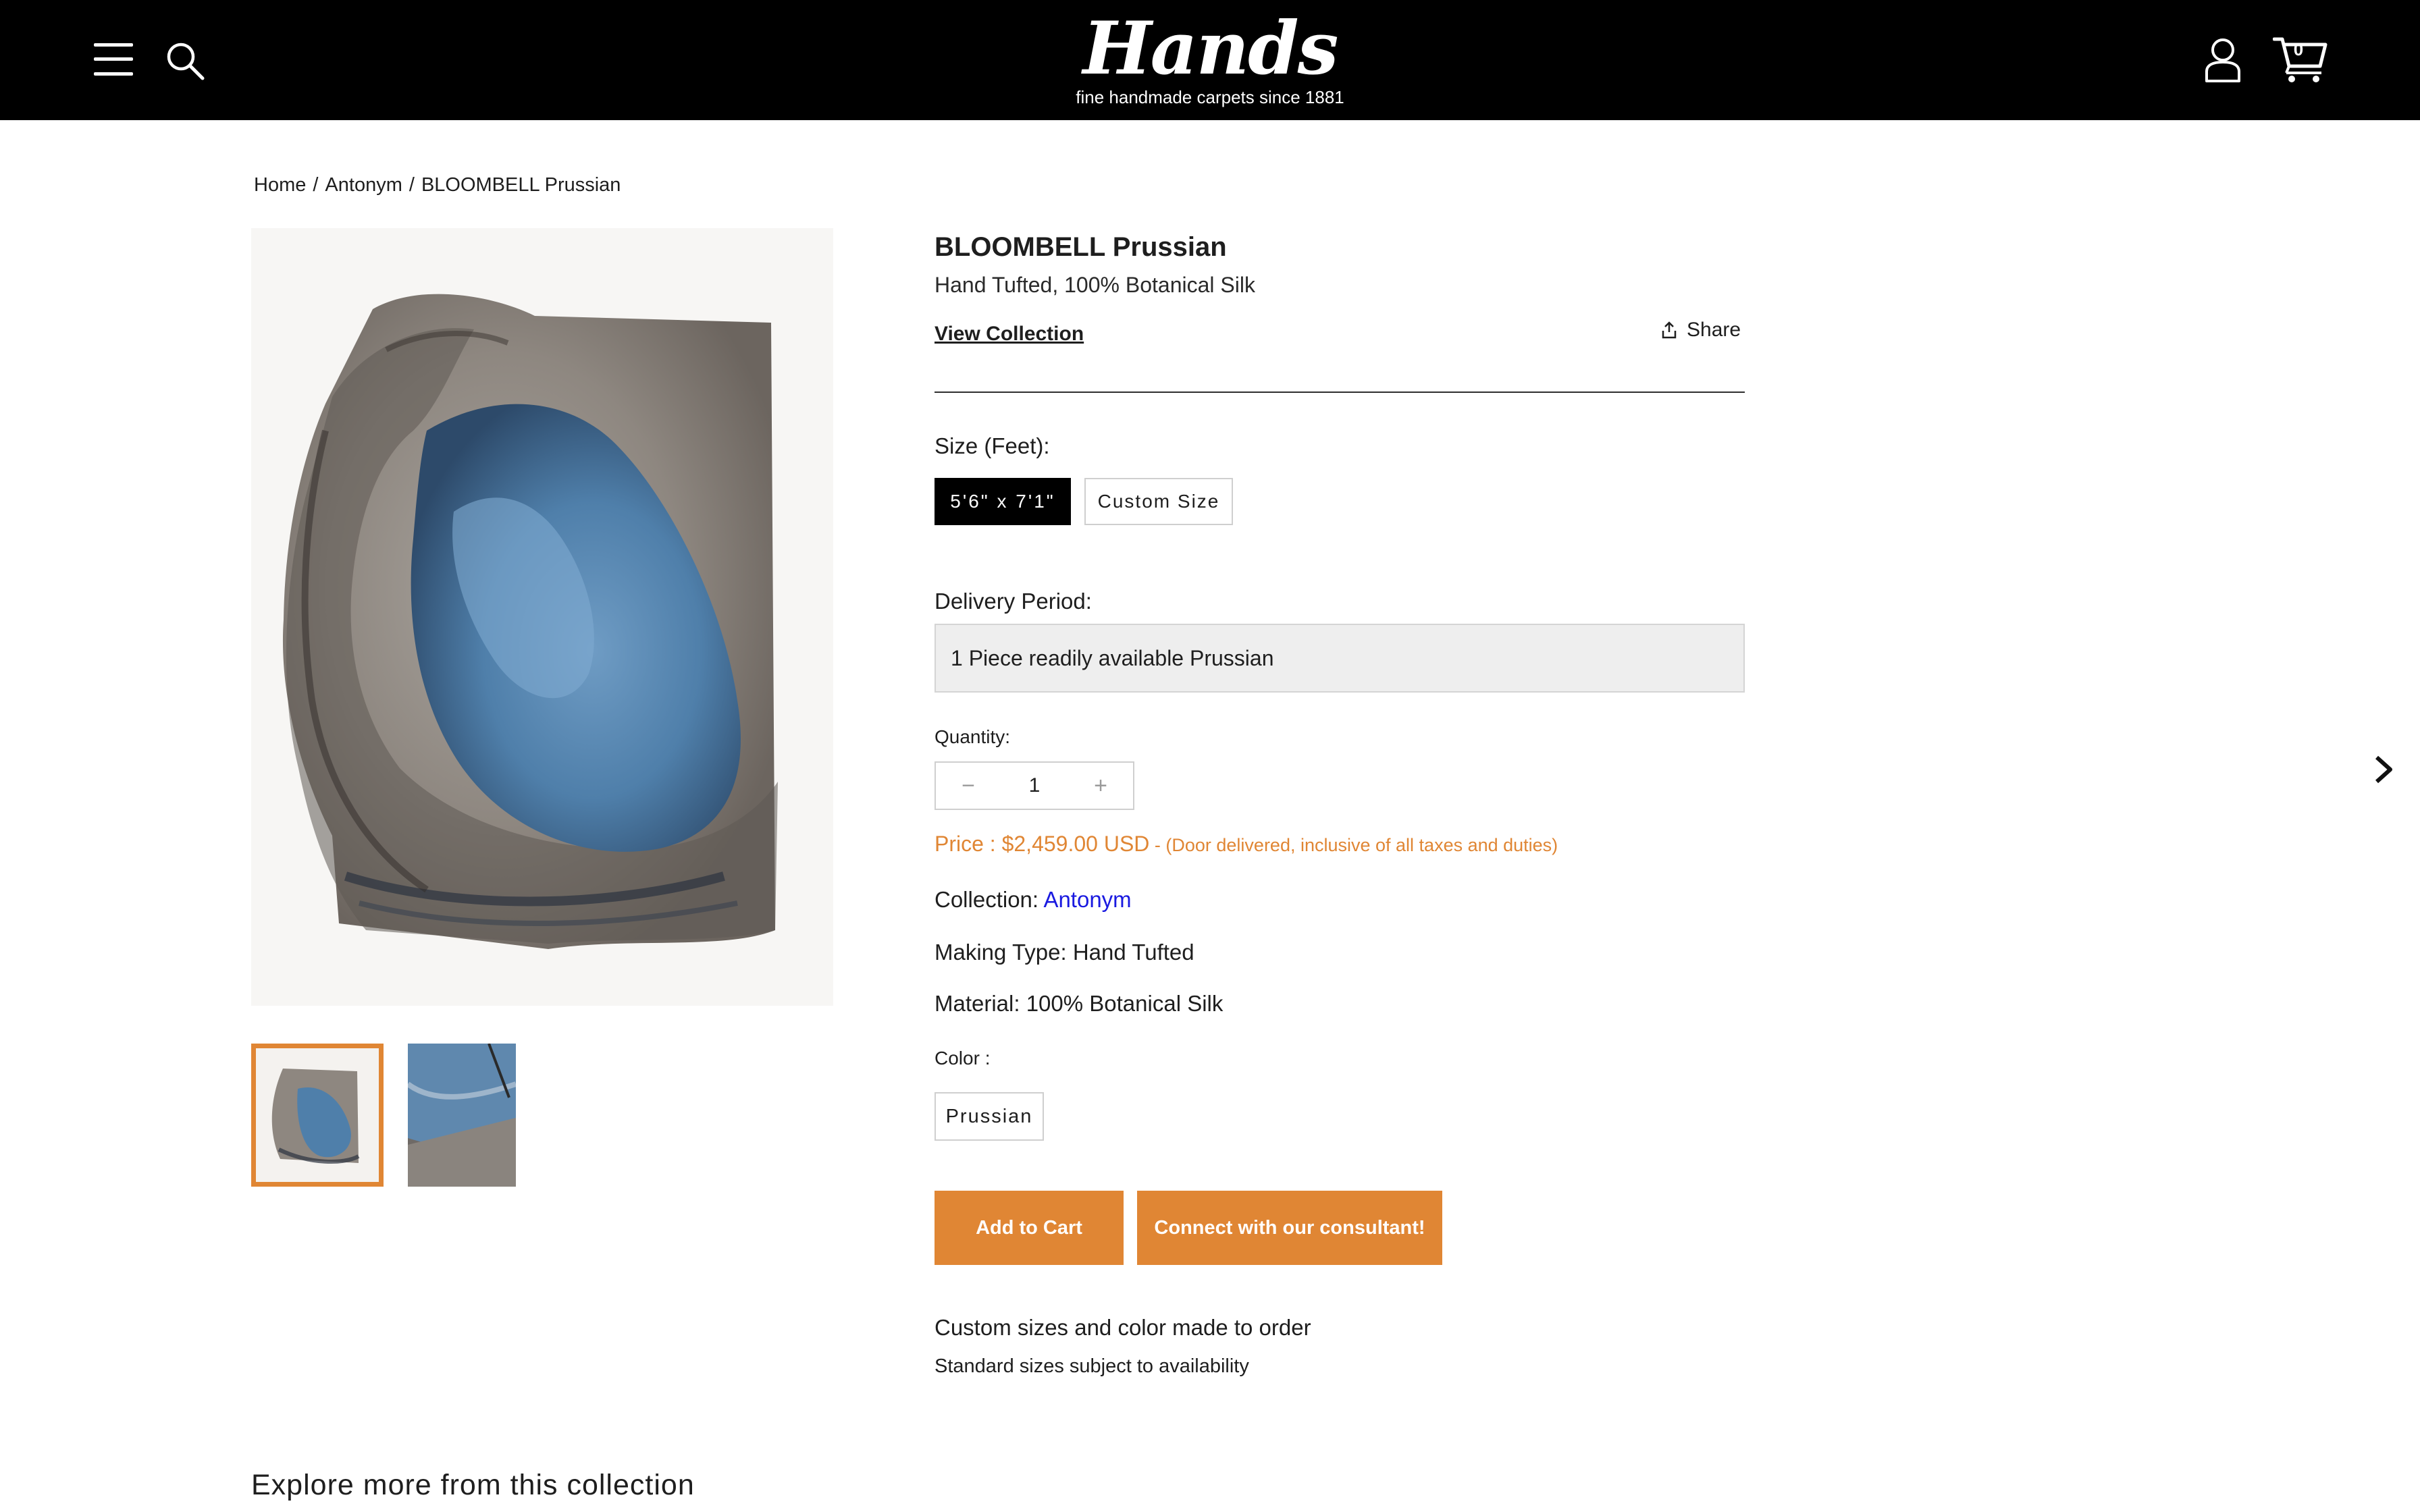 The image size is (2420, 1512). Describe the element at coordinates (1289, 1228) in the screenshot. I see `connect-consultant-button: Connect with our consultant!` at that location.